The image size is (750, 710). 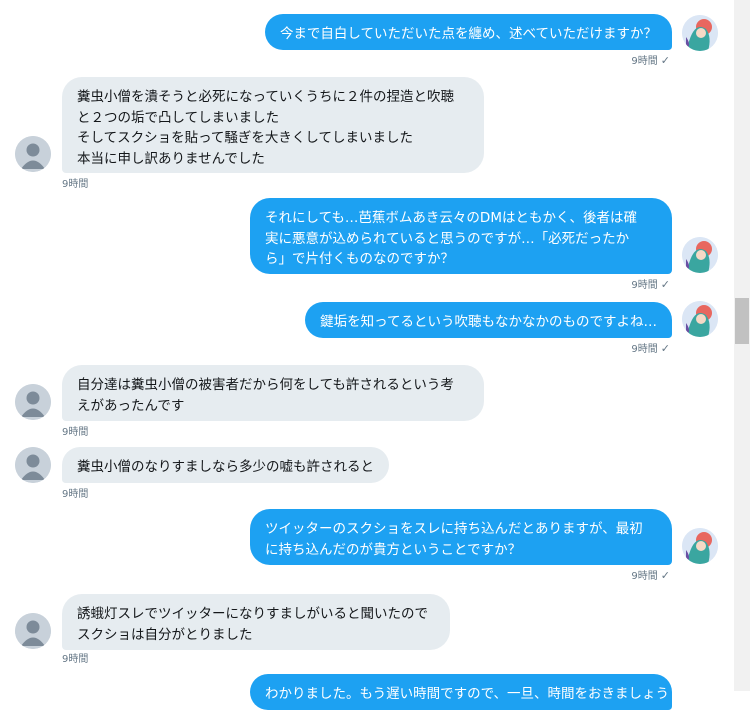 I want to click on message-bubble-sent: わかりました。もう遅い時間ですので、一旦、時間をおきましょう, so click(x=461, y=692).